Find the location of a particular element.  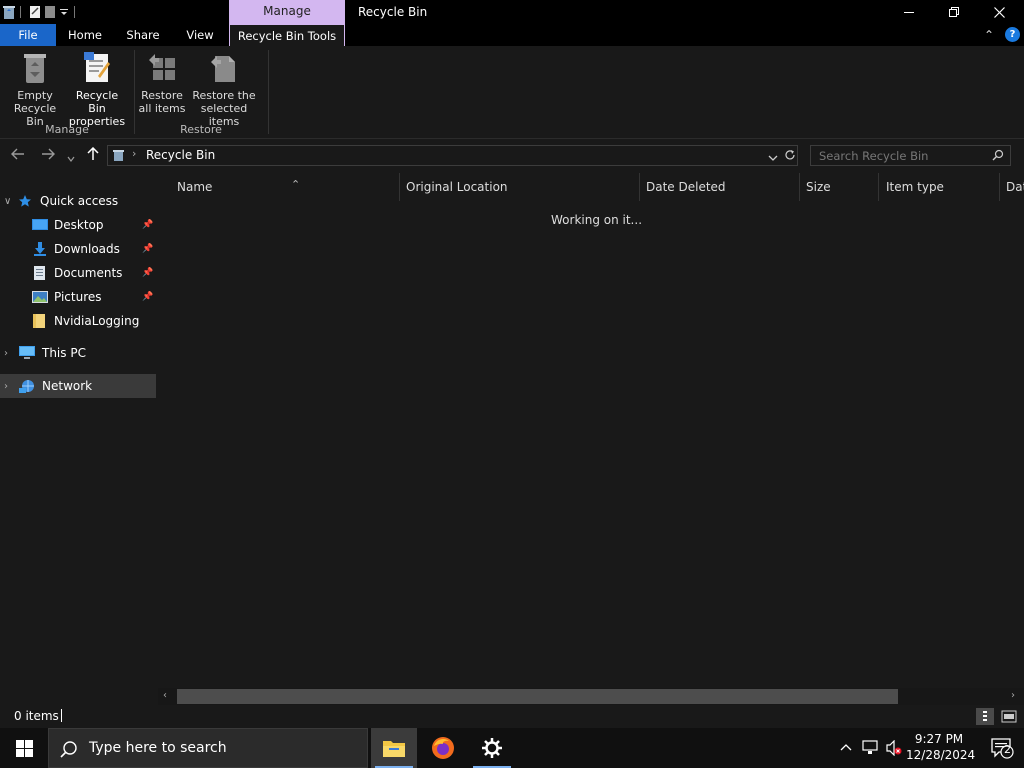

restore-all-items-button: Restore all items is located at coordinates (162, 82).